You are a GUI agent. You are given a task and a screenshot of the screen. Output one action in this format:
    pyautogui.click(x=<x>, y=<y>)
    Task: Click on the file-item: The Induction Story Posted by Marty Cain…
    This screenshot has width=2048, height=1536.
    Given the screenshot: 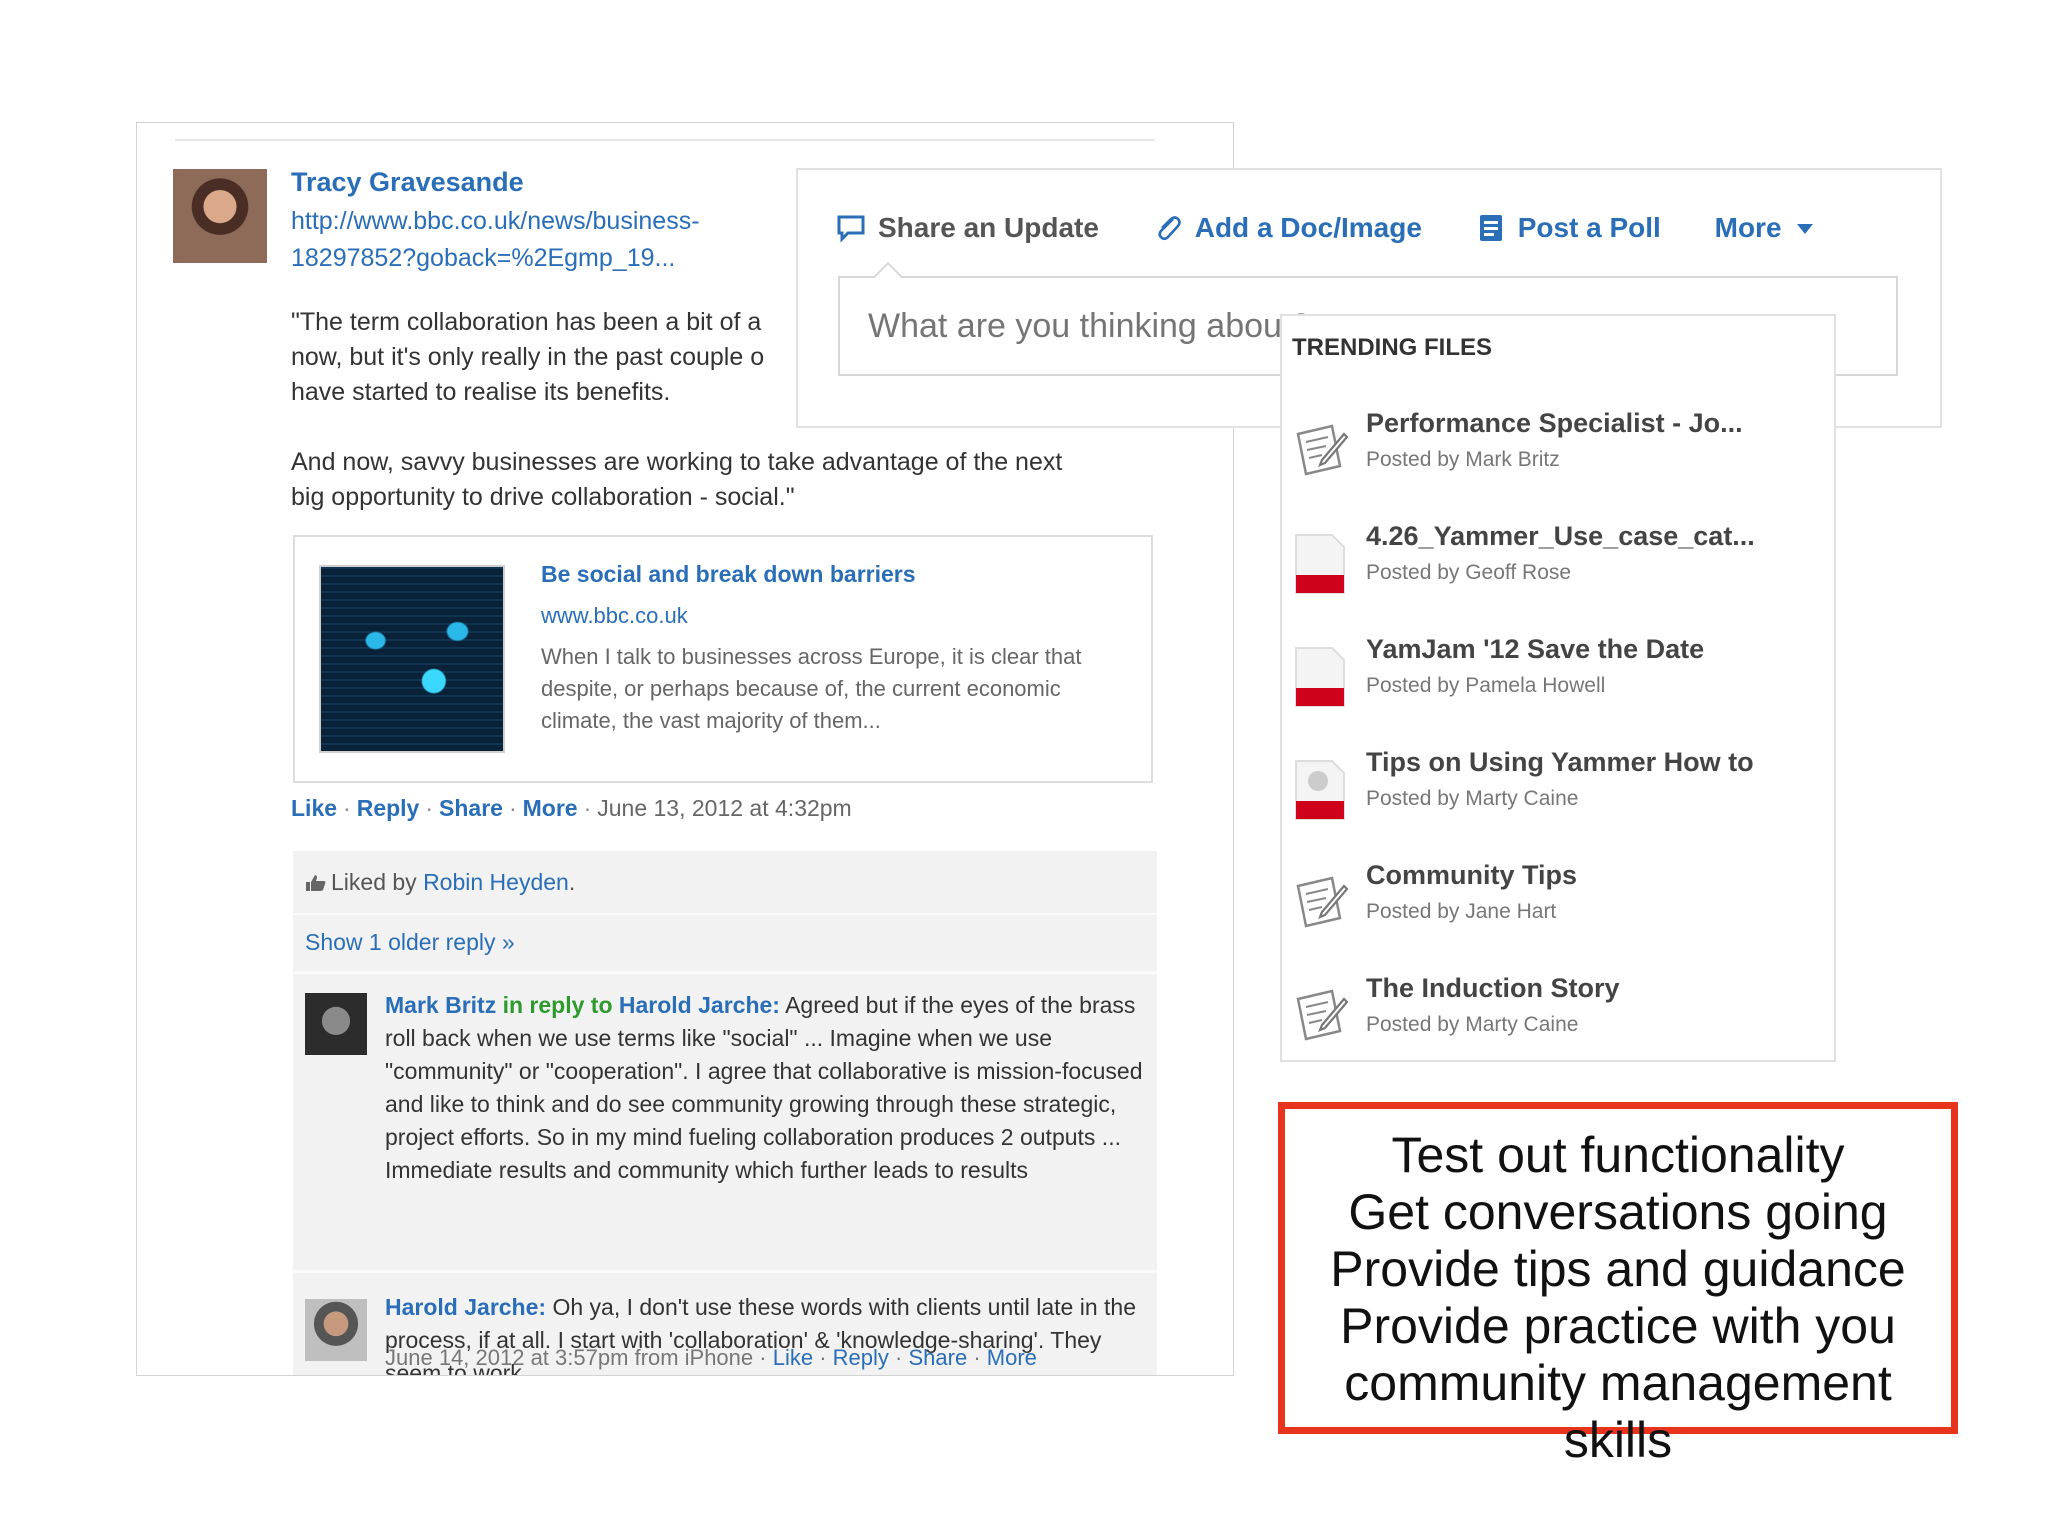 What is the action you would take?
    pyautogui.click(x=1552, y=1009)
    